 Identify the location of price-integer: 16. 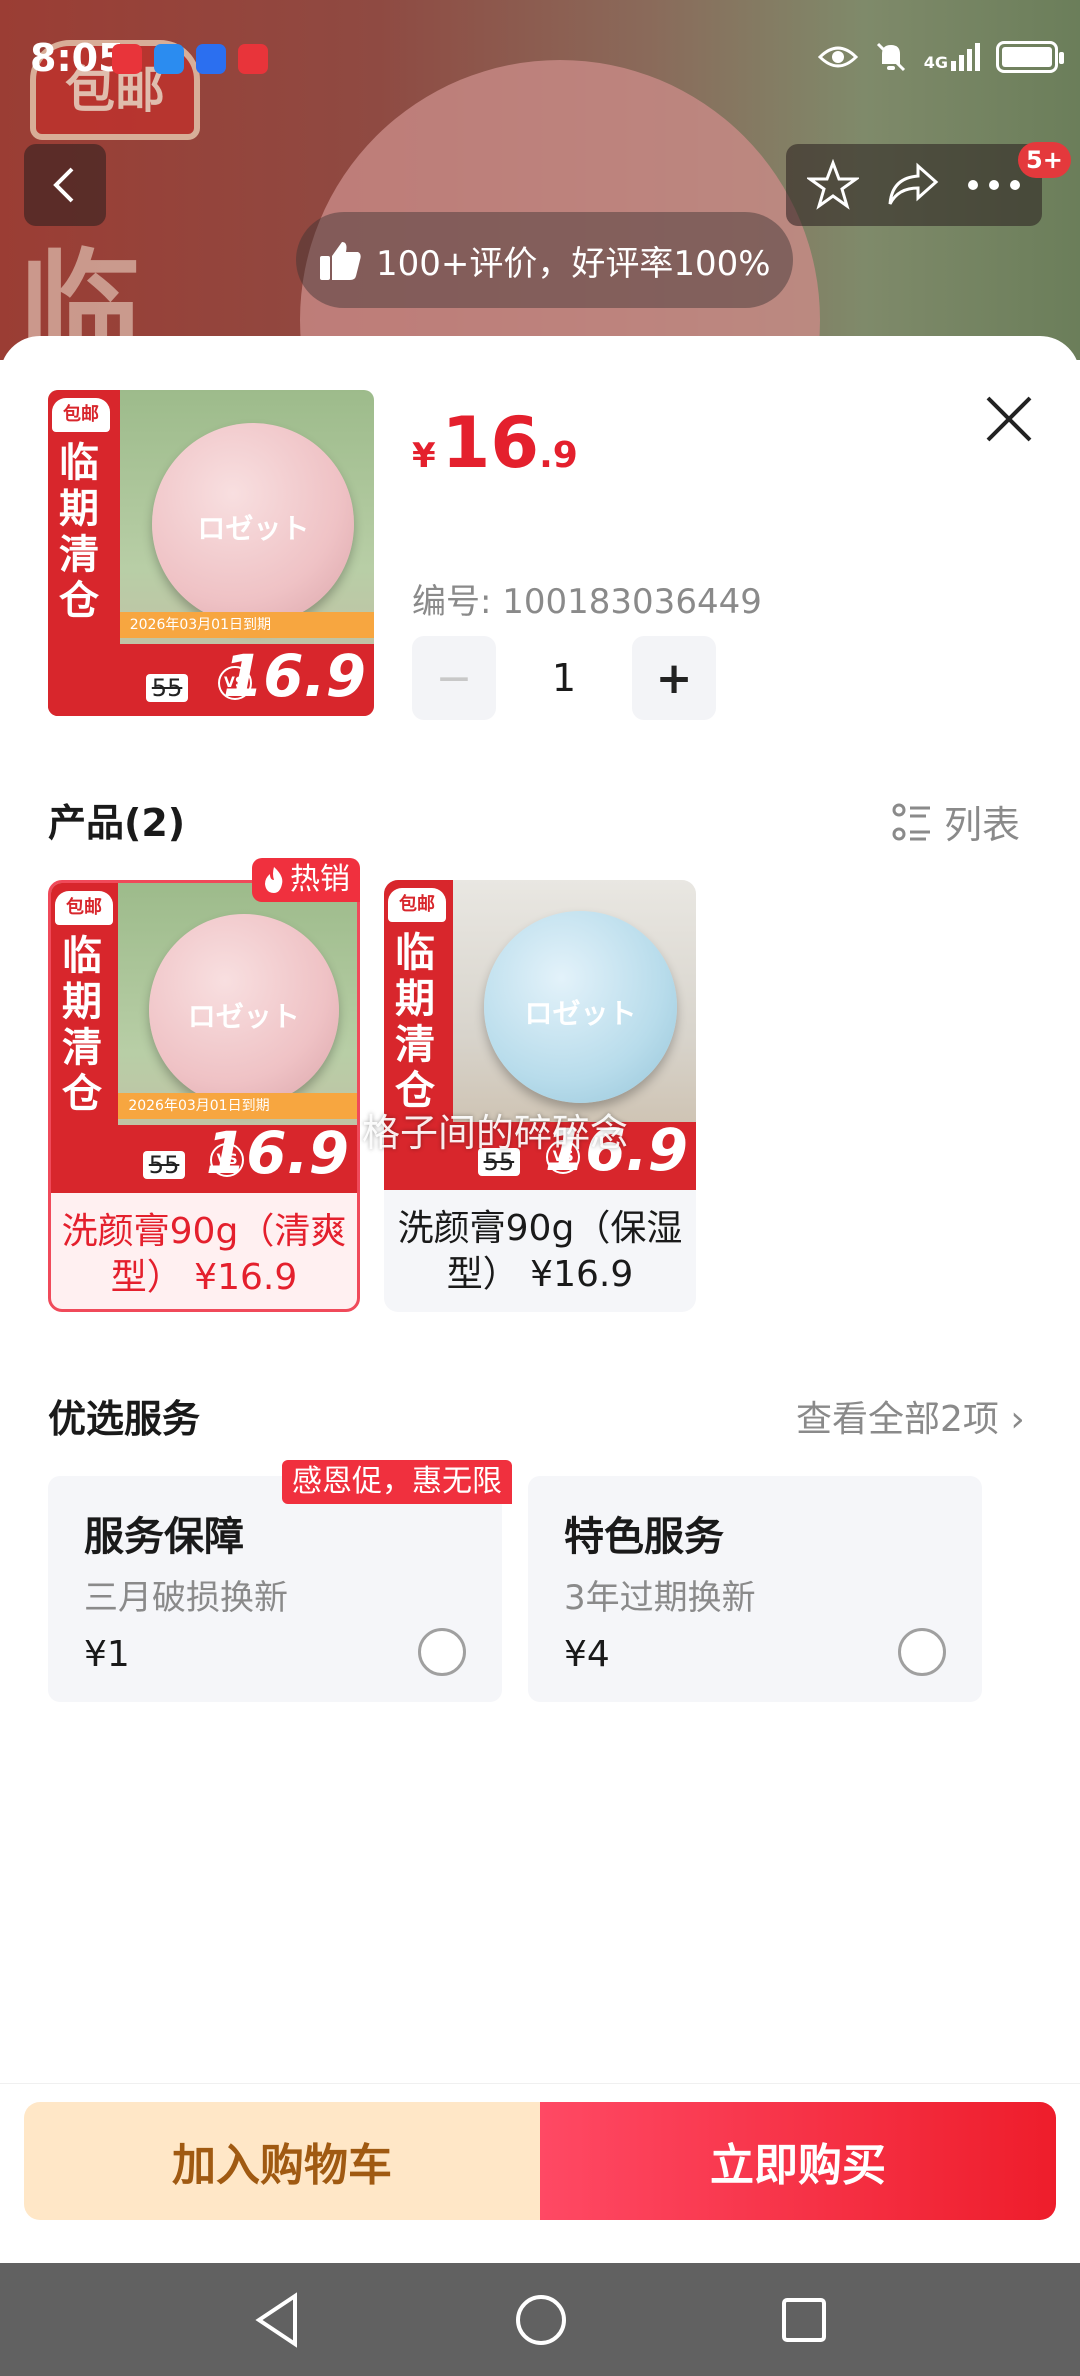
(490, 443).